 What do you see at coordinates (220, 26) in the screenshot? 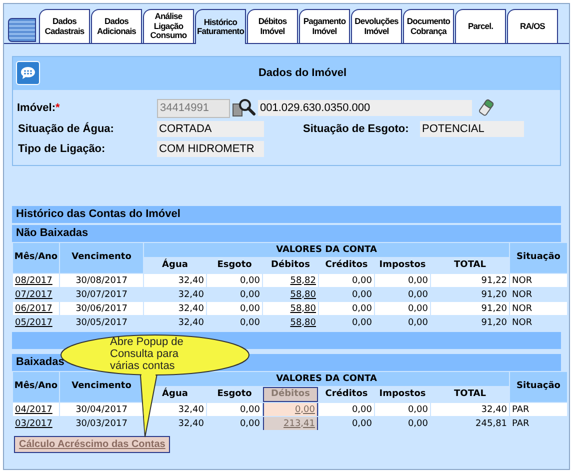
I see `tab: Histórico Faturamento` at bounding box center [220, 26].